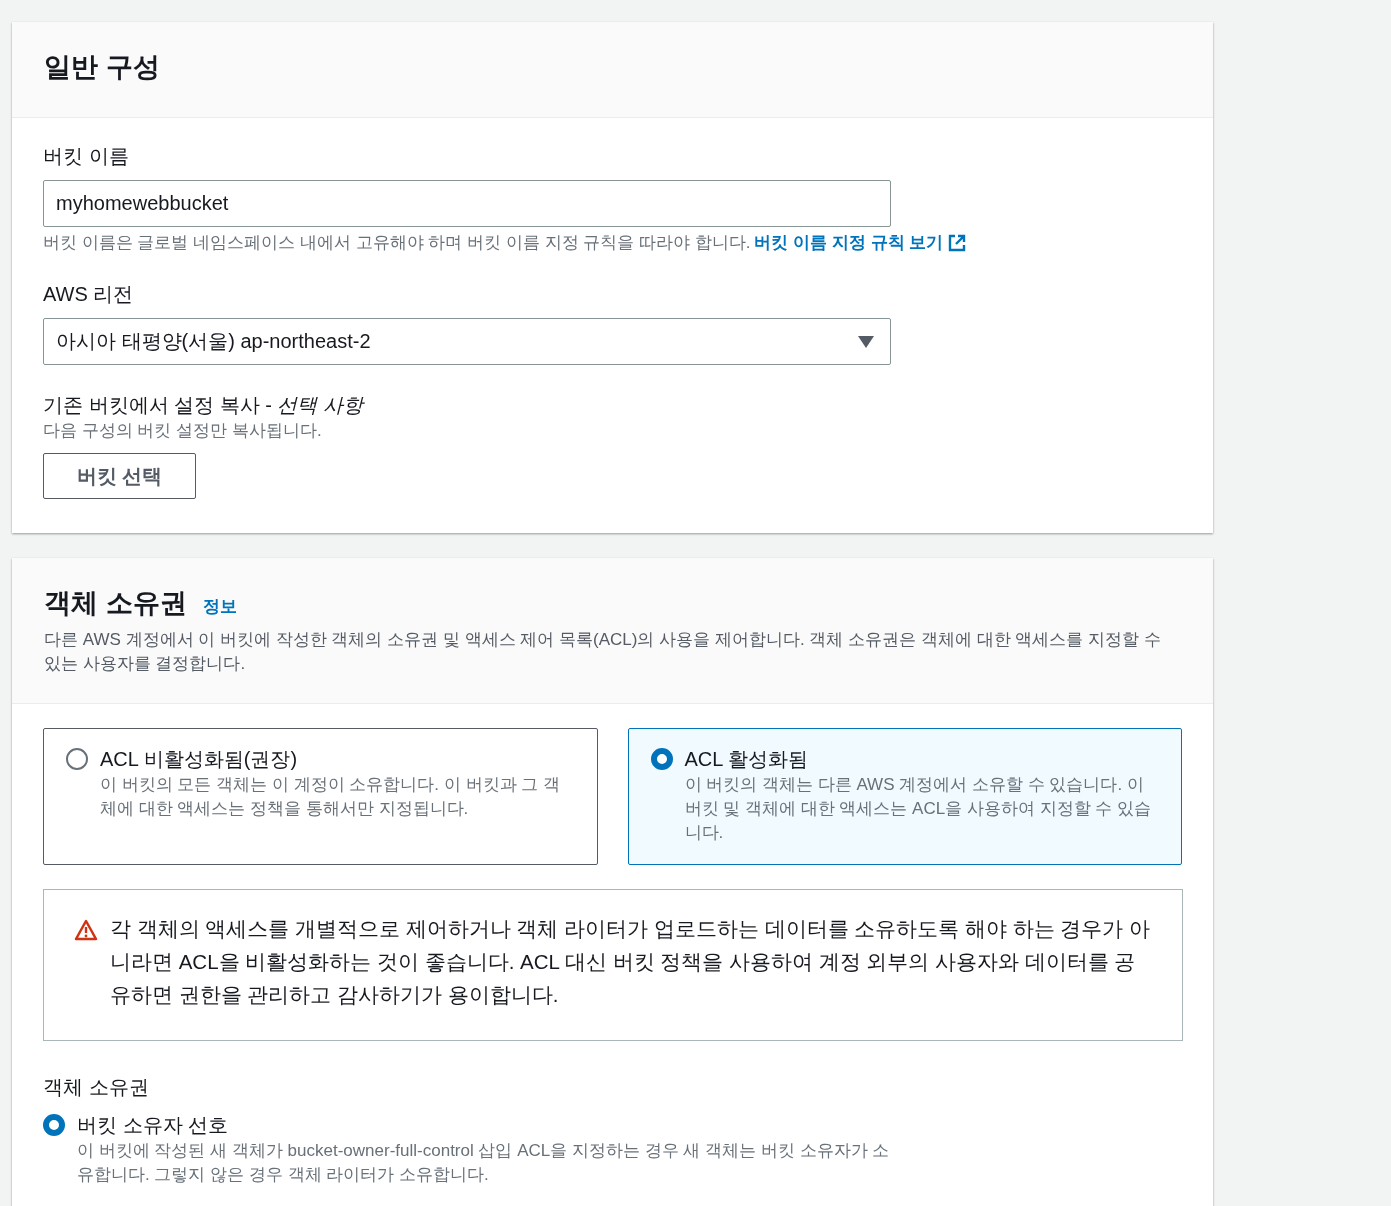 Image resolution: width=1391 pixels, height=1206 pixels. I want to click on field-label: 버킷 이름, so click(86, 156).